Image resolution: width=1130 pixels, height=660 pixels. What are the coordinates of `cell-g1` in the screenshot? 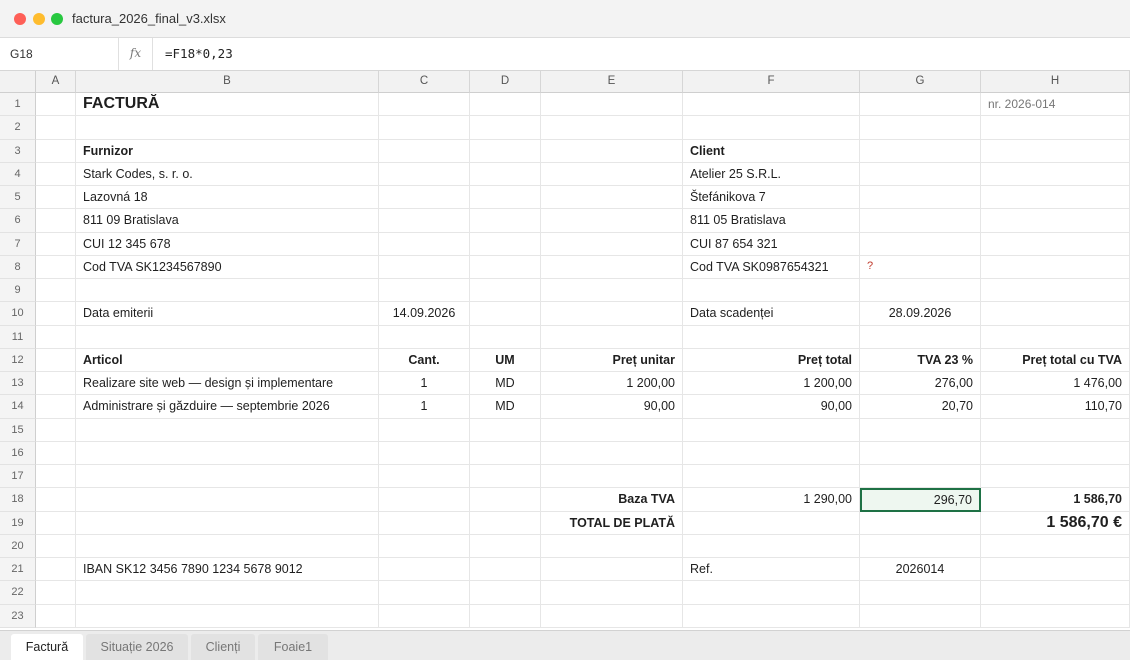 It's located at (920, 105).